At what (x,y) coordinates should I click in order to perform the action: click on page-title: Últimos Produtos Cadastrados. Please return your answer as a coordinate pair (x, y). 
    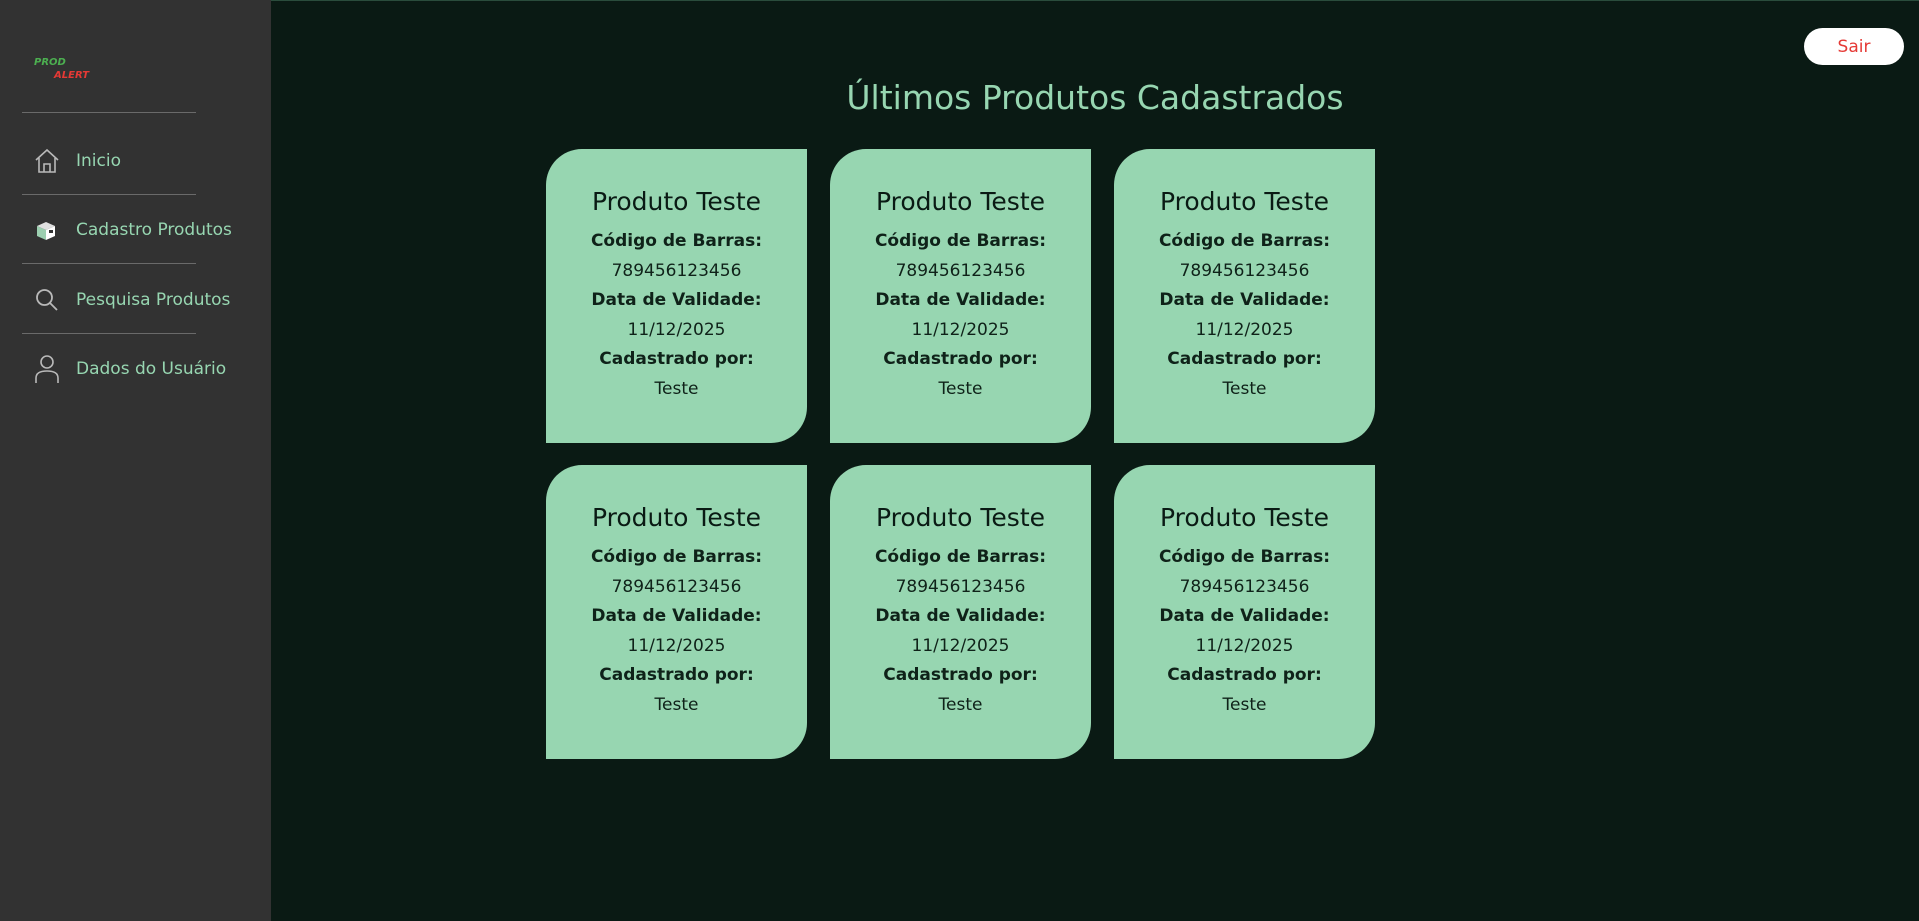
    Looking at the image, I should click on (1095, 97).